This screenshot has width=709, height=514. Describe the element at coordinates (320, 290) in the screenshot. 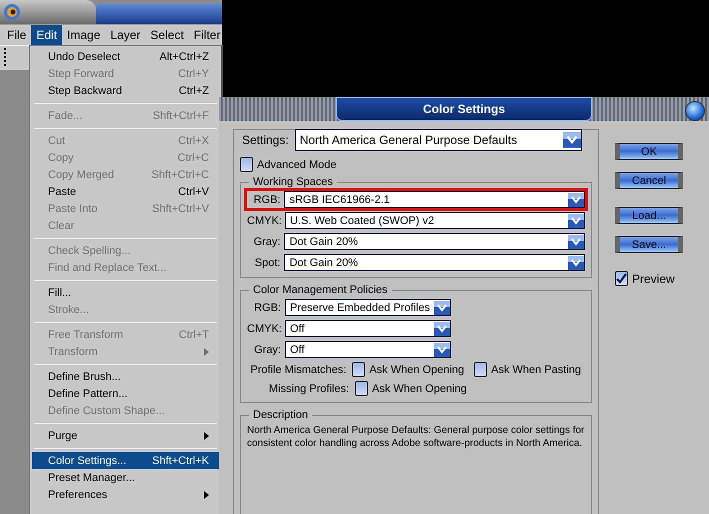

I see `group-title: Color Management Policies` at that location.